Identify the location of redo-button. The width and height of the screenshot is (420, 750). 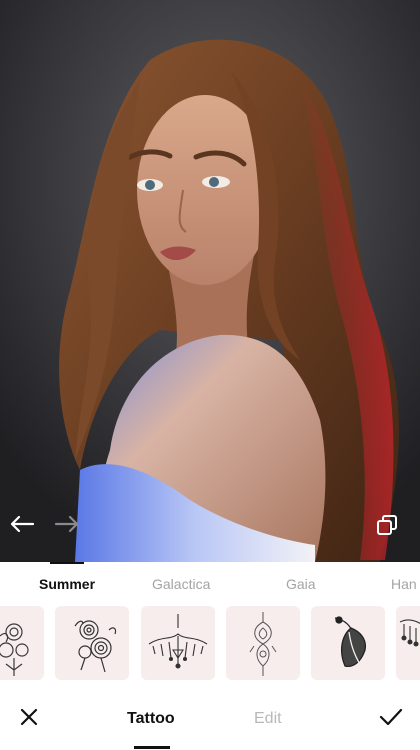
(71, 531).